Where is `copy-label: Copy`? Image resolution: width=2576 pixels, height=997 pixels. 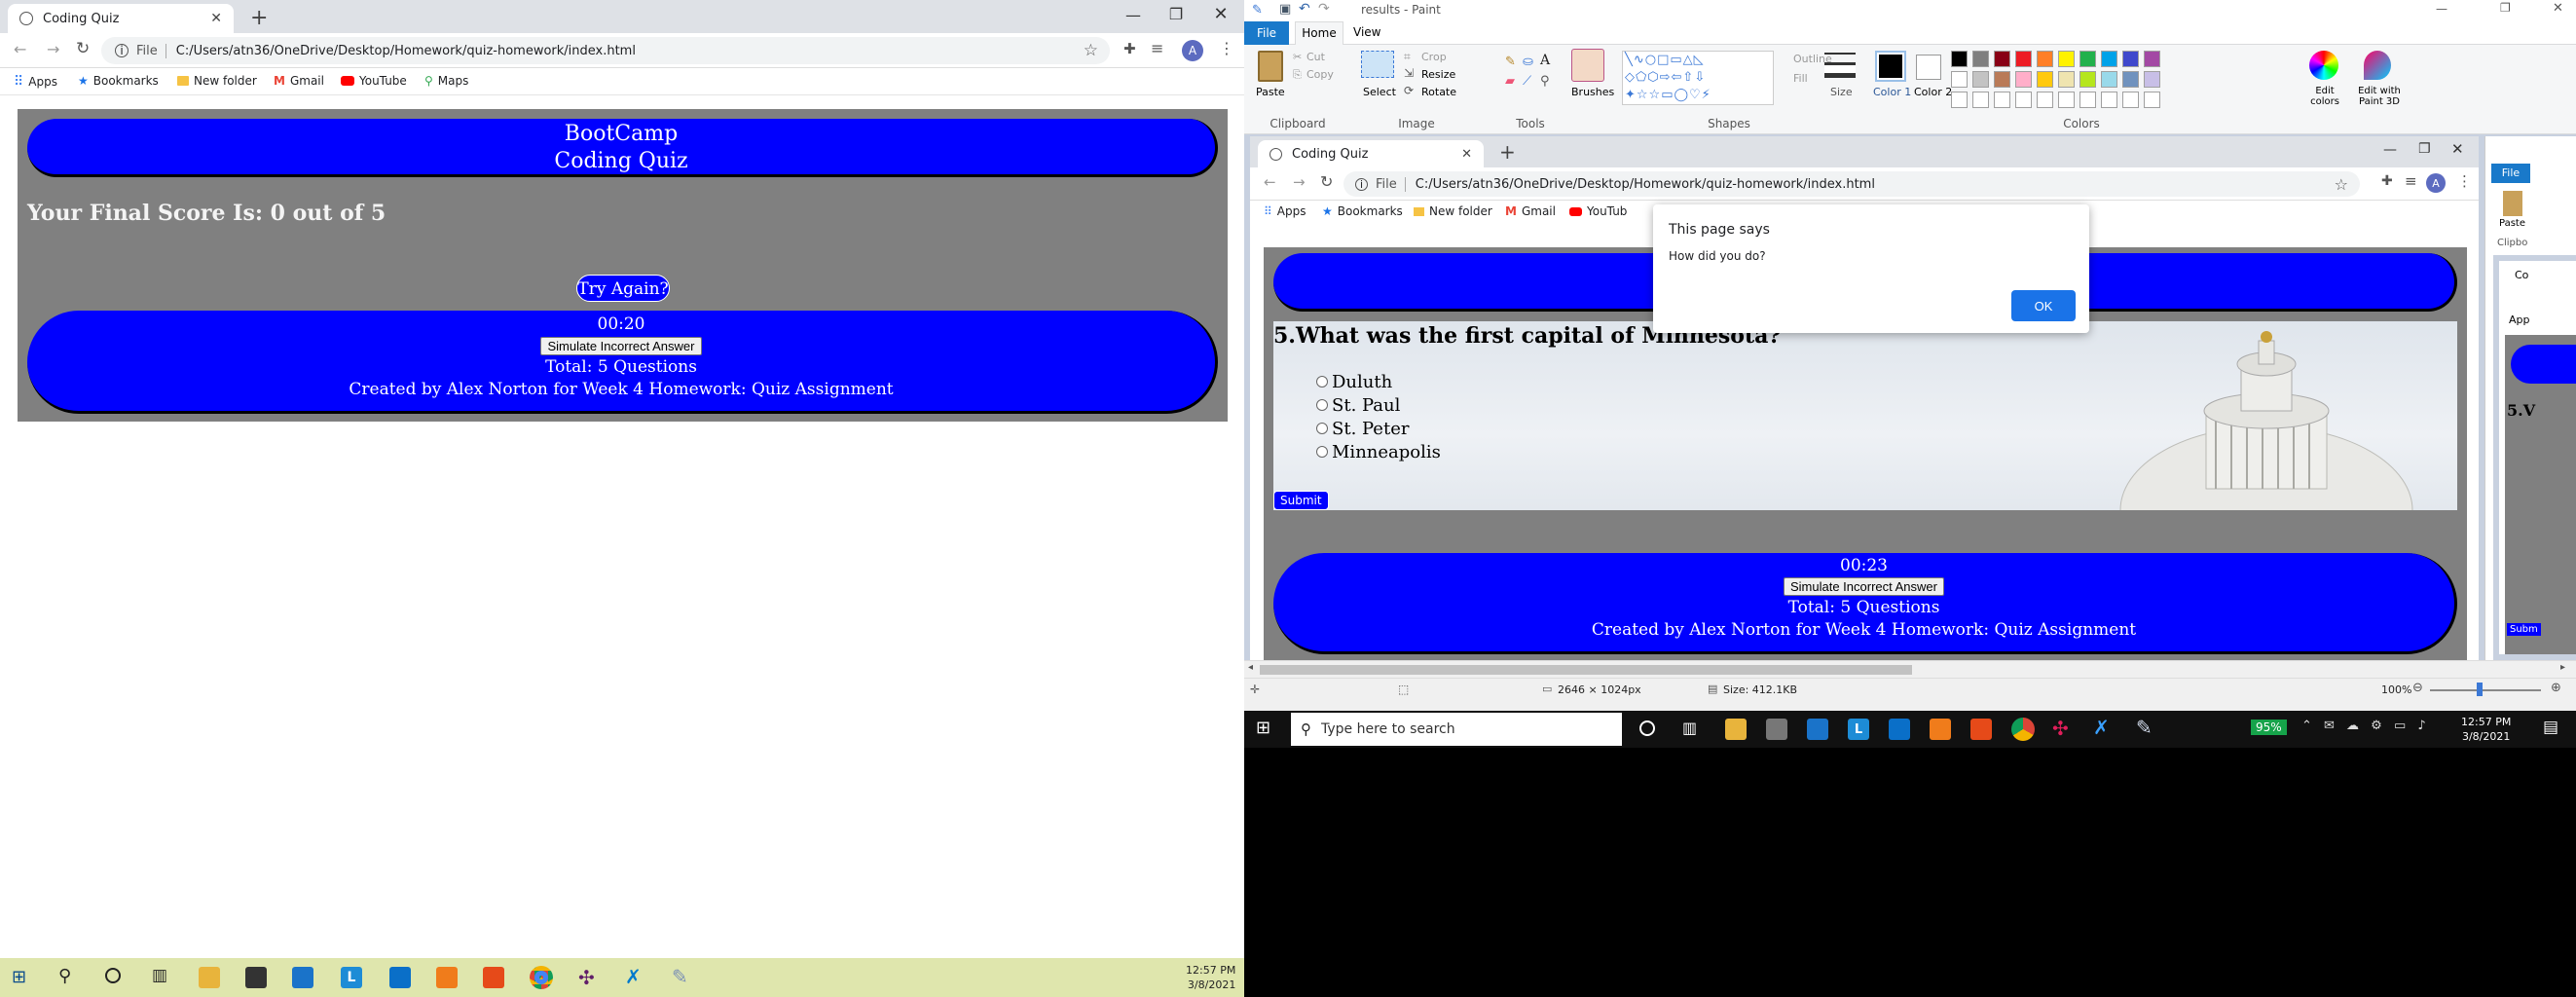
copy-label: Copy is located at coordinates (1320, 74).